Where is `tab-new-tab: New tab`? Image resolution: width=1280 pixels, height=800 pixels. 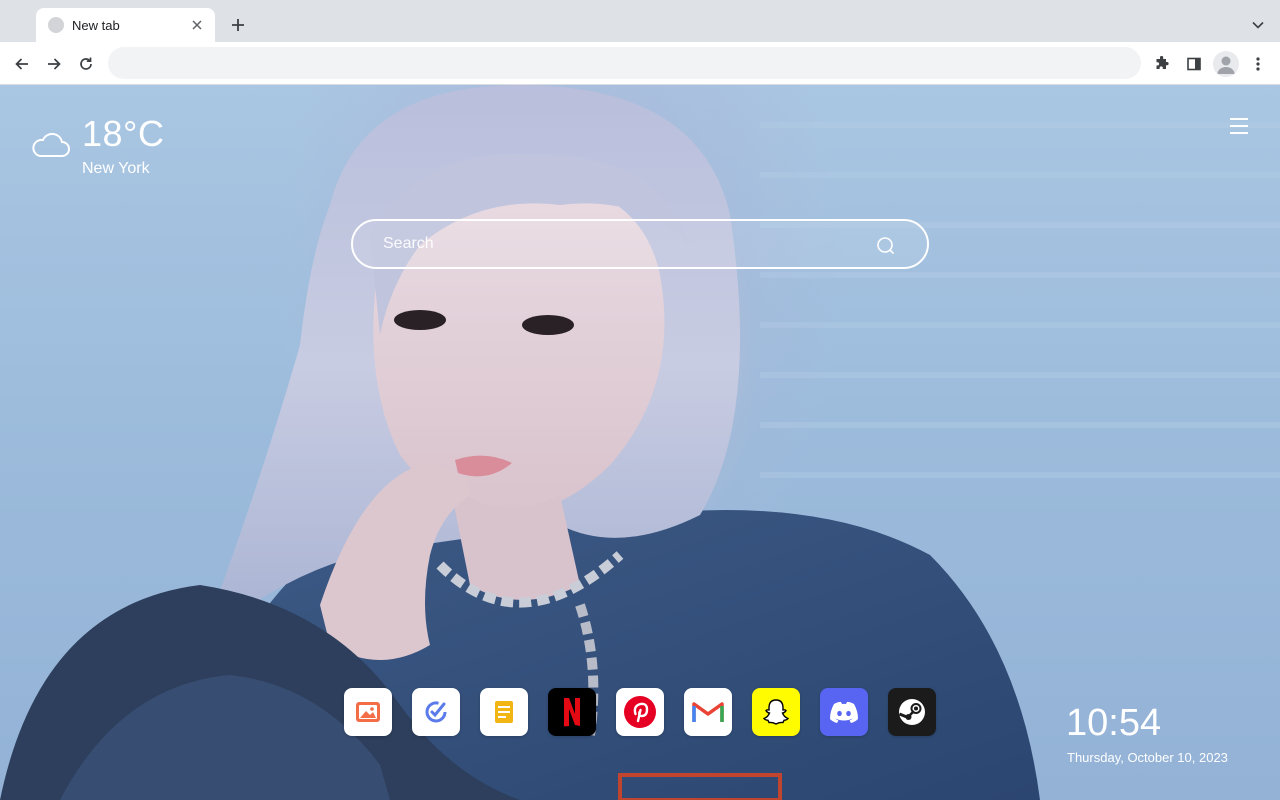
tab-new-tab: New tab is located at coordinates (125, 25).